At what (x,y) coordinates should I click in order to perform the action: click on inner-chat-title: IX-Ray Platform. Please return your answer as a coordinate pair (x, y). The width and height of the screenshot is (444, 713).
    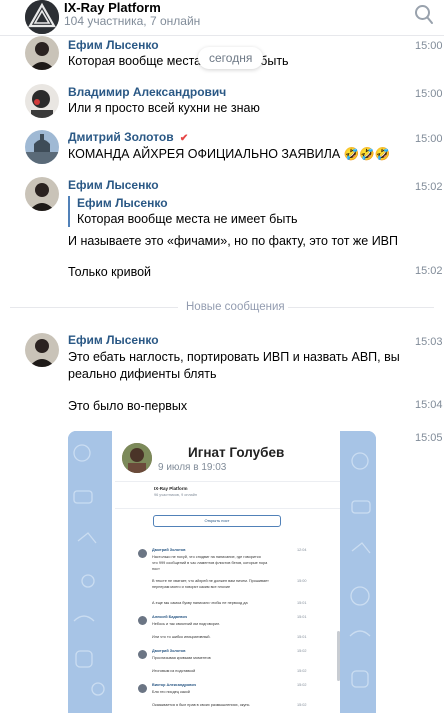
    Looking at the image, I should click on (171, 488).